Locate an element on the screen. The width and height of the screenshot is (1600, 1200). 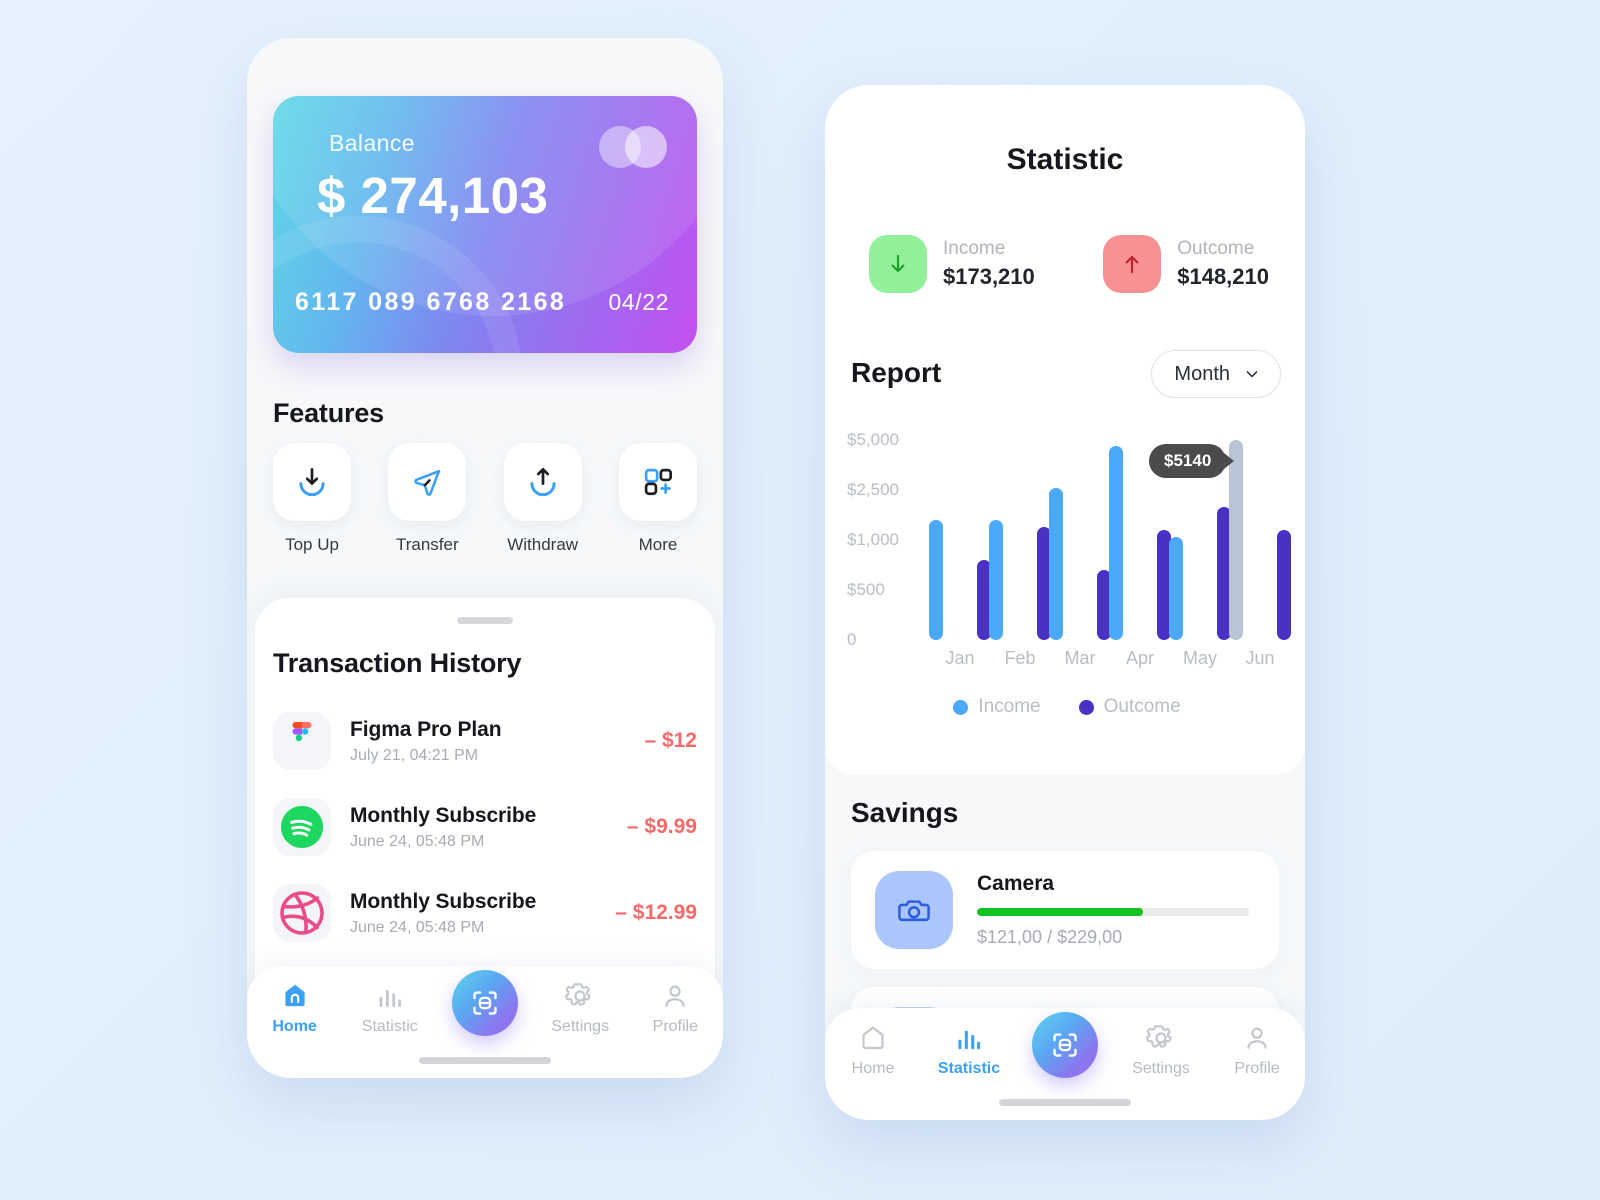
home-indicator is located at coordinates (485, 1060).